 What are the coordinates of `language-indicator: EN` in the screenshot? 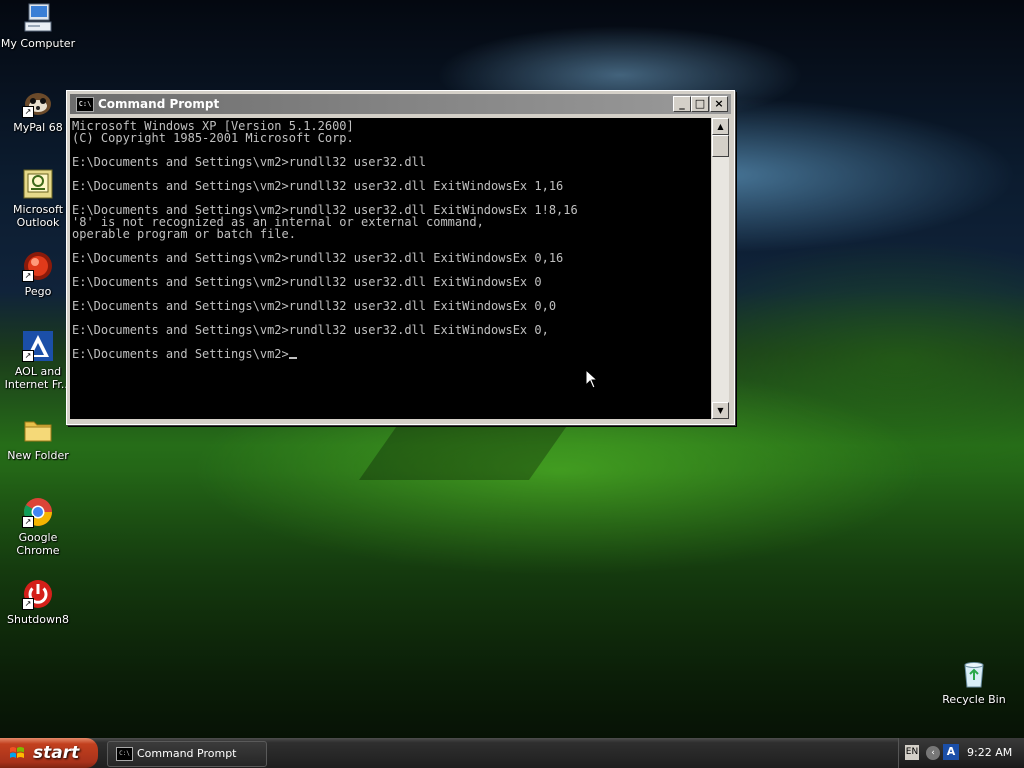 It's located at (912, 752).